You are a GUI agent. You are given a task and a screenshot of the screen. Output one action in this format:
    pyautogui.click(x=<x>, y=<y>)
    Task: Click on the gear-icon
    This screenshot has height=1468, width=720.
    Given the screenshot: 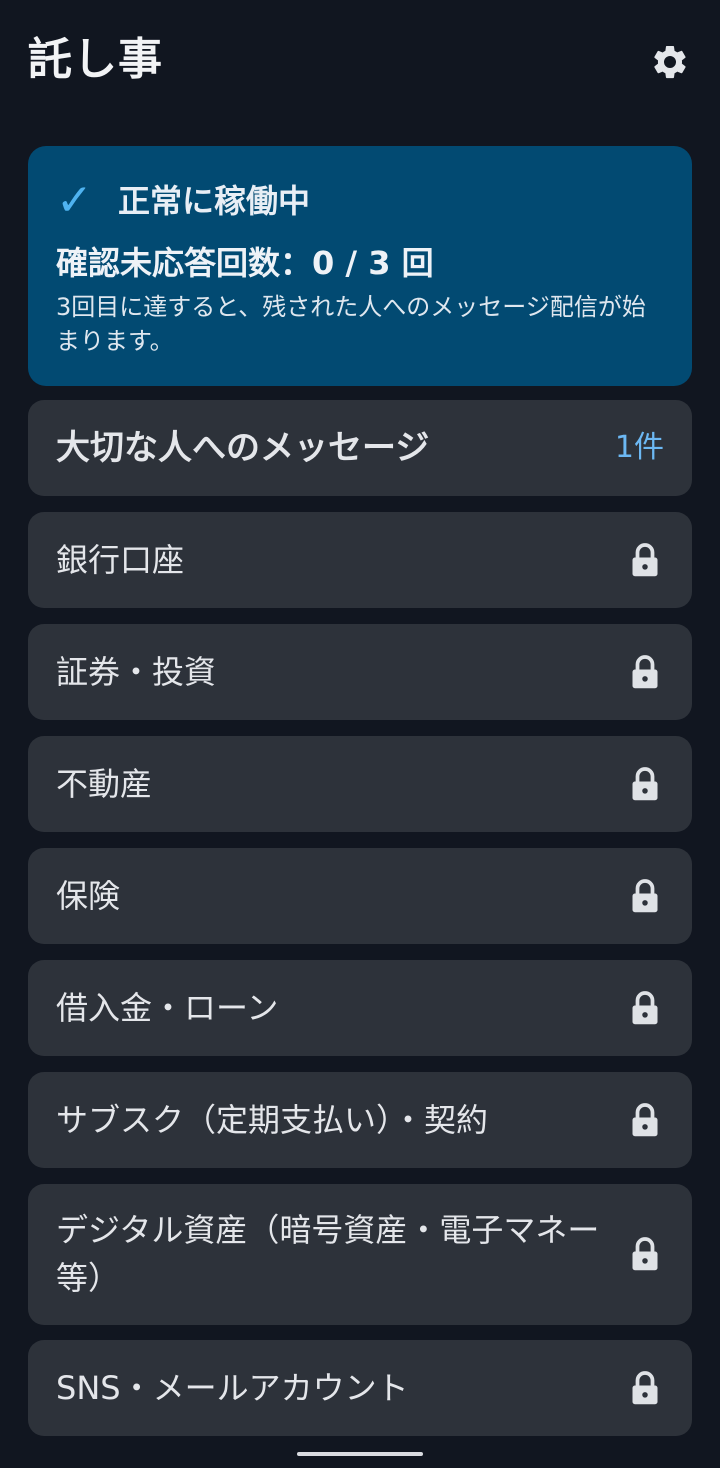 What is the action you would take?
    pyautogui.click(x=670, y=62)
    